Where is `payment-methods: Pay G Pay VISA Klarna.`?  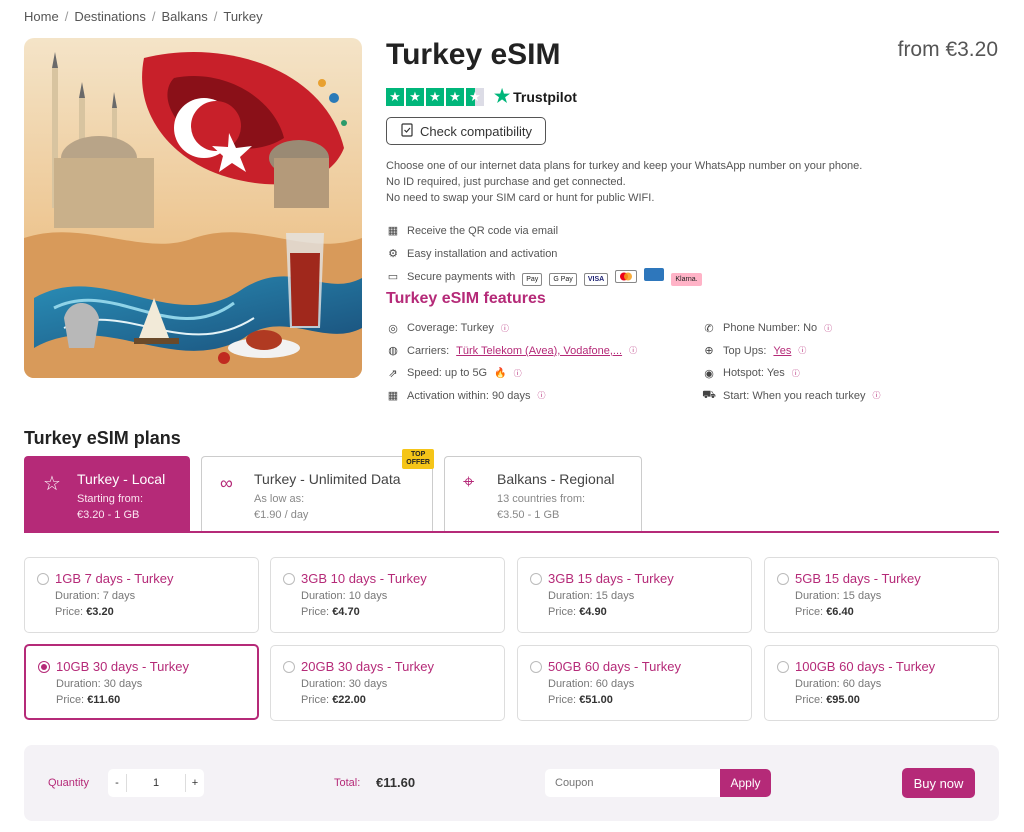
payment-methods: Pay G Pay VISA Klarna. is located at coordinates (613, 276).